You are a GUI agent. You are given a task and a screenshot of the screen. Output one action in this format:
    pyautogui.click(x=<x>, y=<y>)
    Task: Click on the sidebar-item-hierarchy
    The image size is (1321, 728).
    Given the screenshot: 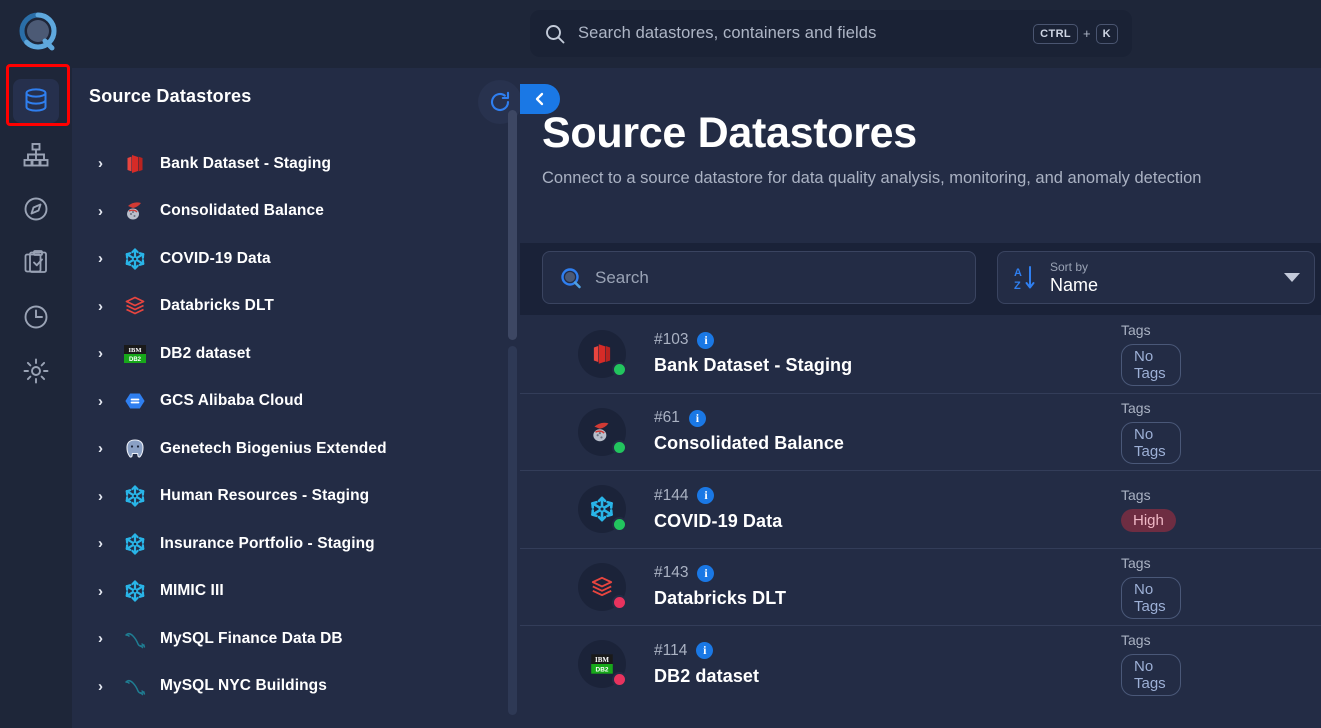 What is the action you would take?
    pyautogui.click(x=36, y=155)
    